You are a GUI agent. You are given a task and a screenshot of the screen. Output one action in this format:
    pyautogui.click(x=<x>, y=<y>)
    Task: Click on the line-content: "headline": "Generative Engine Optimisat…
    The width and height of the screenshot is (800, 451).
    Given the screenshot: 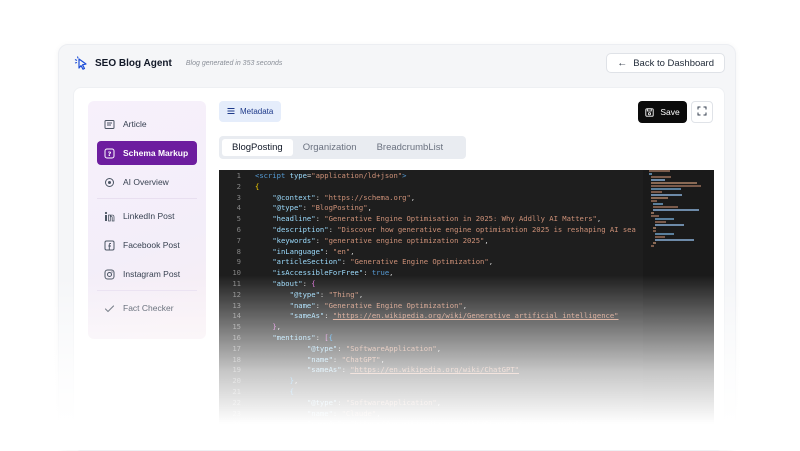 What is the action you would take?
    pyautogui.click(x=421, y=219)
    